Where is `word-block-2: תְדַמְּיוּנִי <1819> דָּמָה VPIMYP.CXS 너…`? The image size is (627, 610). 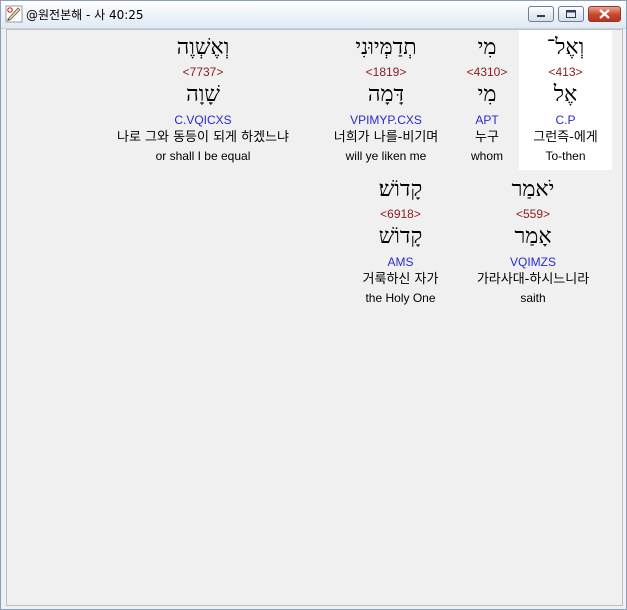 word-block-2: תְדַמְּיוּנִי <1819> דָּמָה VPIMYP.CXS 너… is located at coordinates (386, 100).